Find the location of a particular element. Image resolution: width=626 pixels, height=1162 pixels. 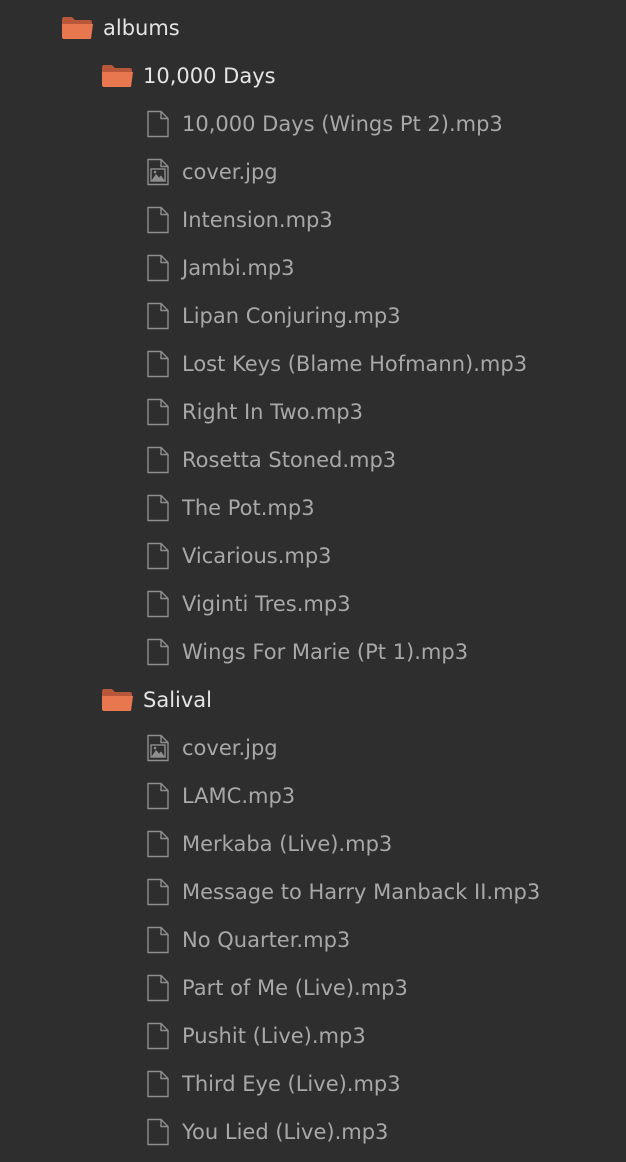

file-label: 10,000 Days (Wings Pt 2).mp3 is located at coordinates (342, 123).